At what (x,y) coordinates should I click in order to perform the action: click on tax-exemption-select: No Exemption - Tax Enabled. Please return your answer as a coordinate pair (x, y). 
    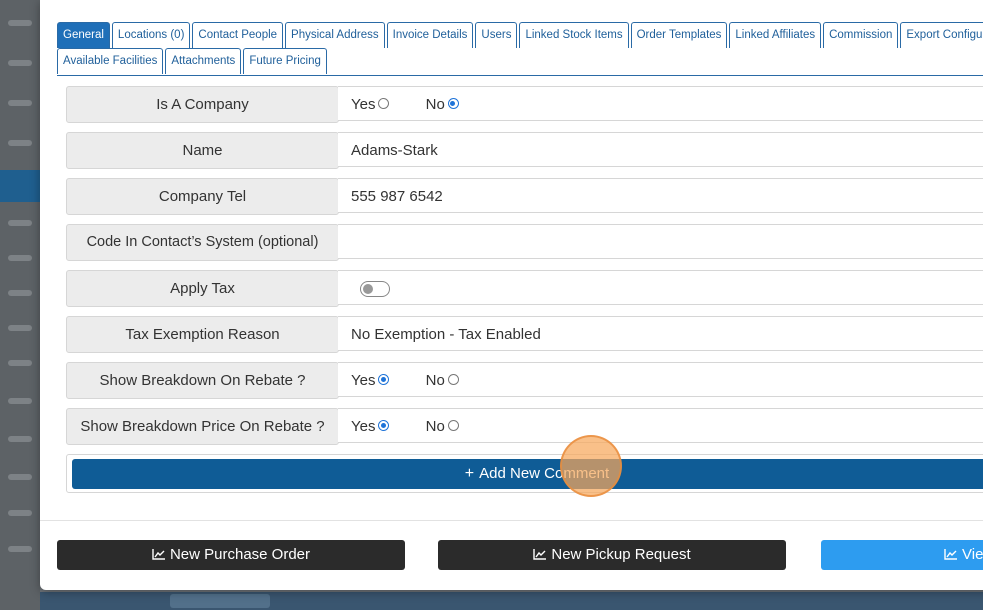
    Looking at the image, I should click on (660, 333).